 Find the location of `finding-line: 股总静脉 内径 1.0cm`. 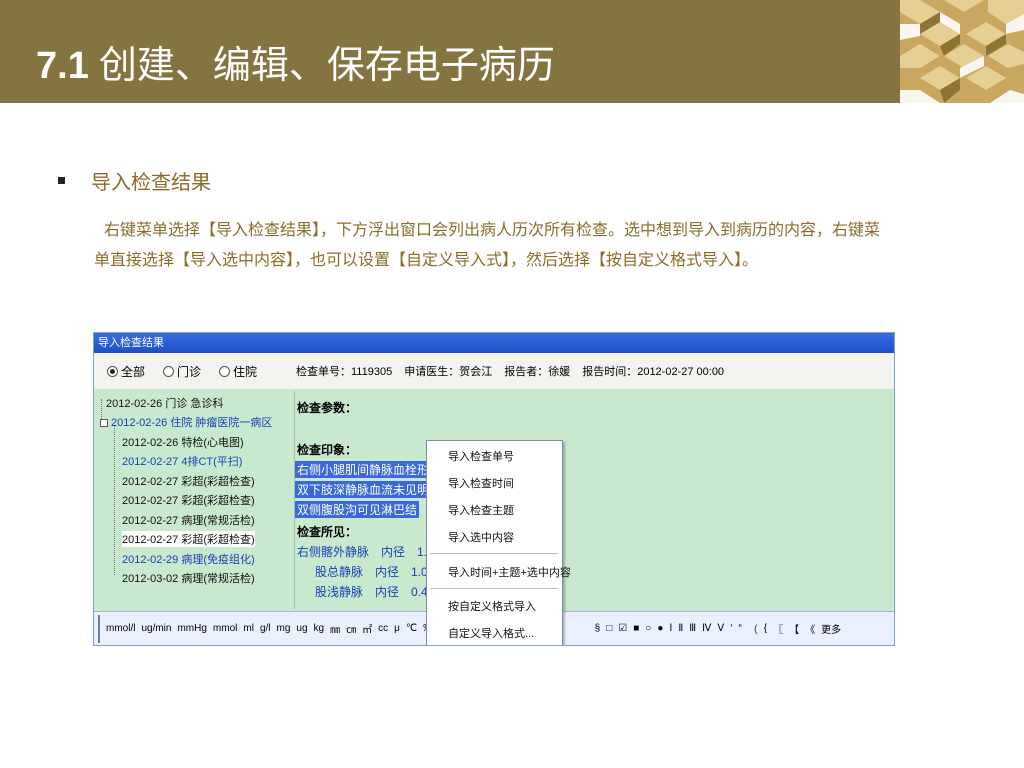

finding-line: 股总静脉 内径 1.0cm is located at coordinates (379, 572).